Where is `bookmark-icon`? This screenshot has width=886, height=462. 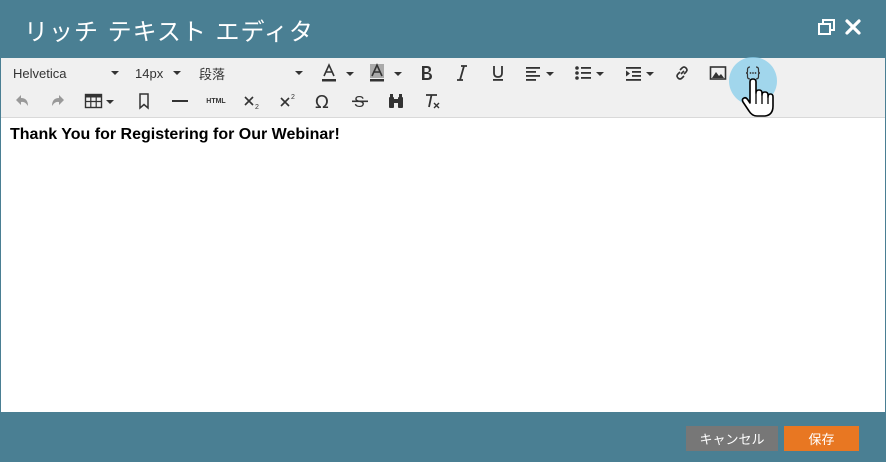
bookmark-icon is located at coordinates (144, 101).